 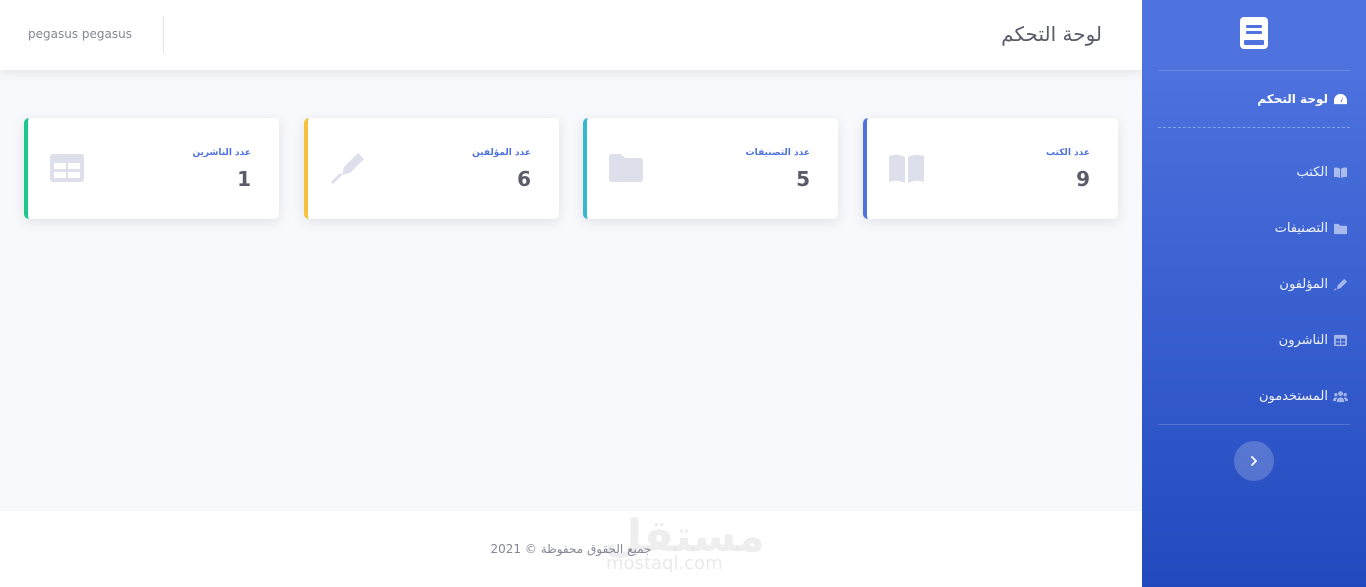 I want to click on watermark-url: mostaql.com, so click(x=664, y=563).